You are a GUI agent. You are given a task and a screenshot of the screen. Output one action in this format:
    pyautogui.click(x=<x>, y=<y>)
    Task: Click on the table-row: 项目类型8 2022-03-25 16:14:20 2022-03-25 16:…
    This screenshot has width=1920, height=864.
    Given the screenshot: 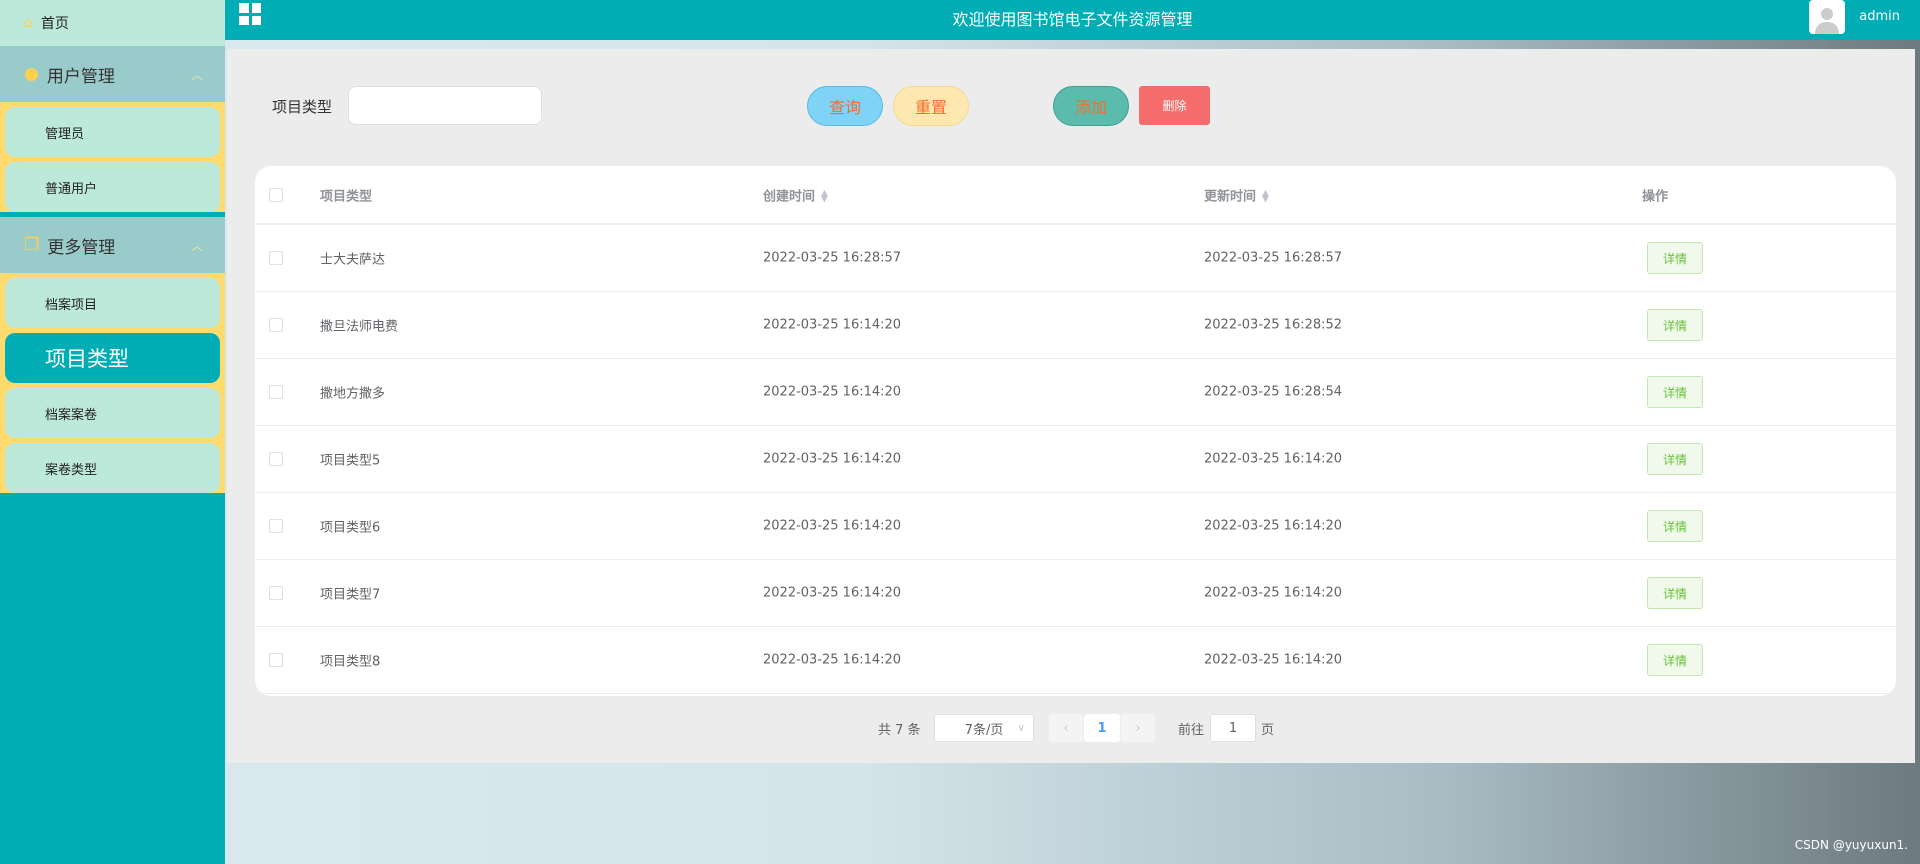 What is the action you would take?
    pyautogui.click(x=1075, y=660)
    